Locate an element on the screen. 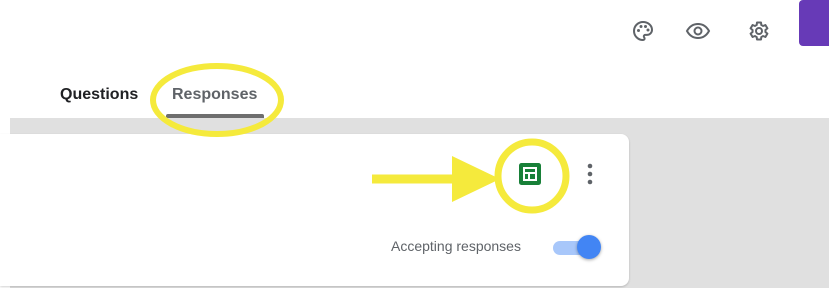 The image size is (829, 288). accepting-responses-label: Accepting responses is located at coordinates (456, 246).